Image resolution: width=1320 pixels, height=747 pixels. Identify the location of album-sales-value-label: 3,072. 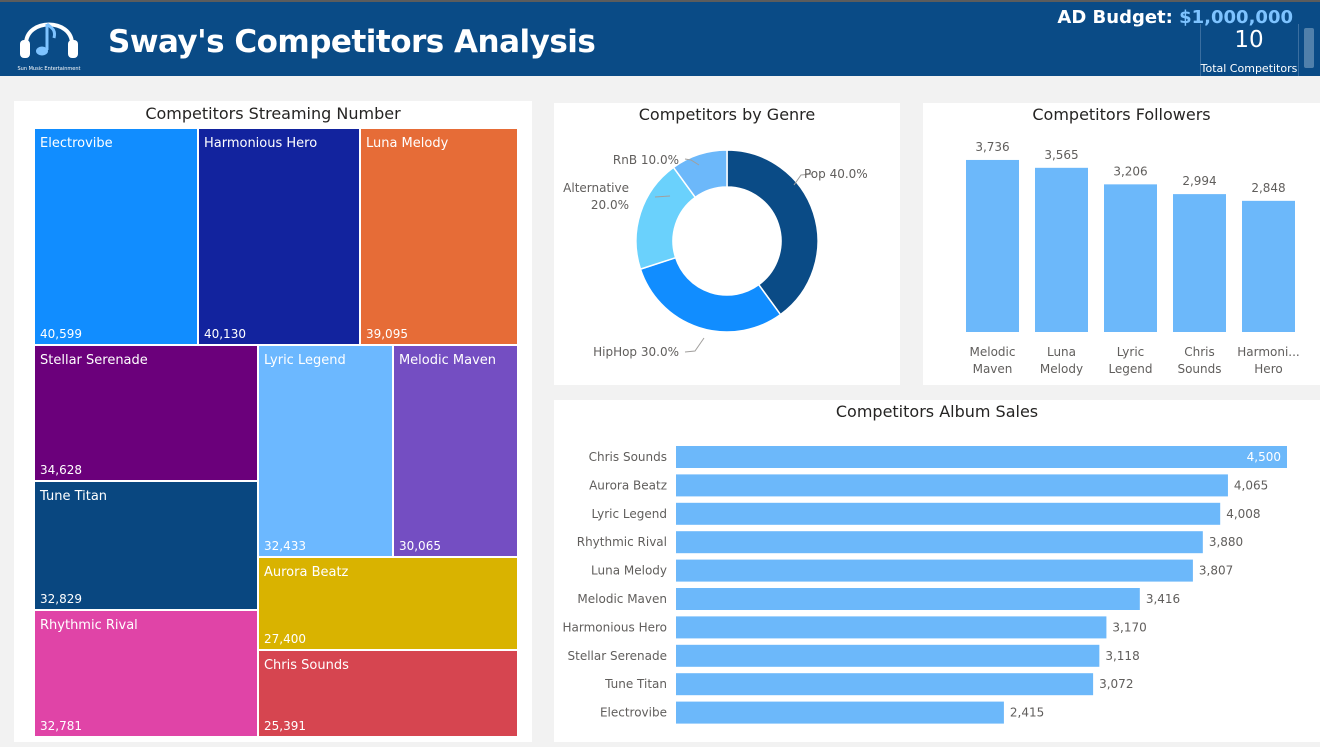
(1116, 684).